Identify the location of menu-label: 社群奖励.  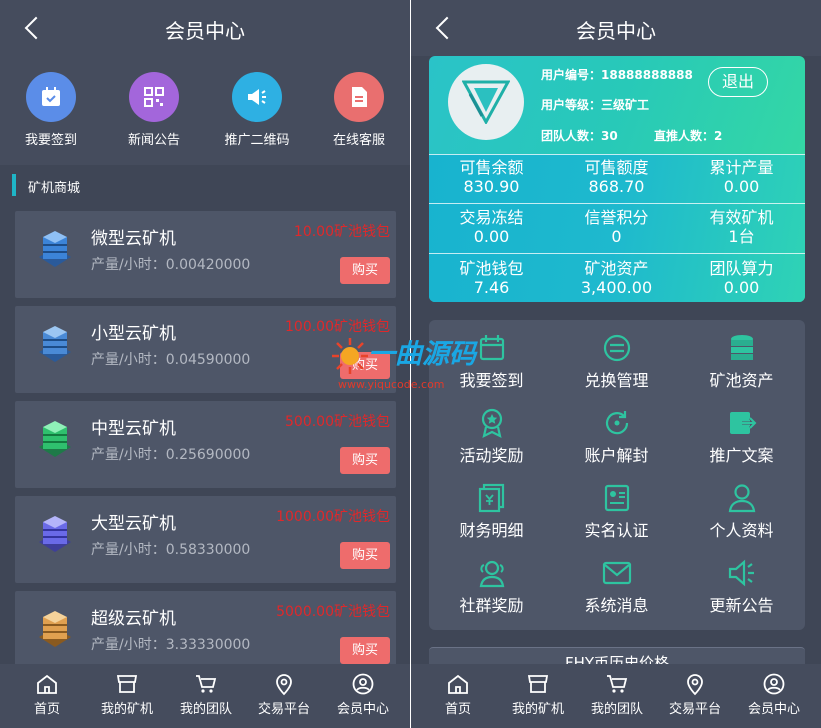
(491, 605).